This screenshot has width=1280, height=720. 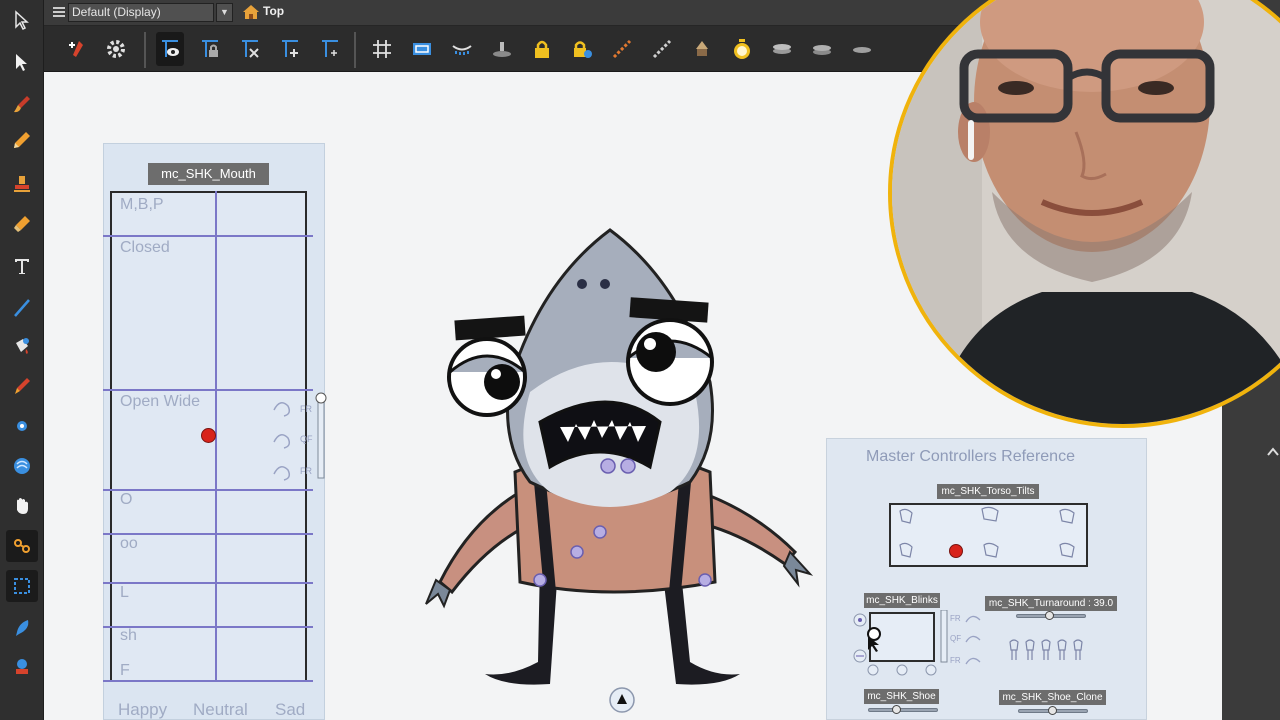 I want to click on transform-pivot-icon, so click(x=22, y=426).